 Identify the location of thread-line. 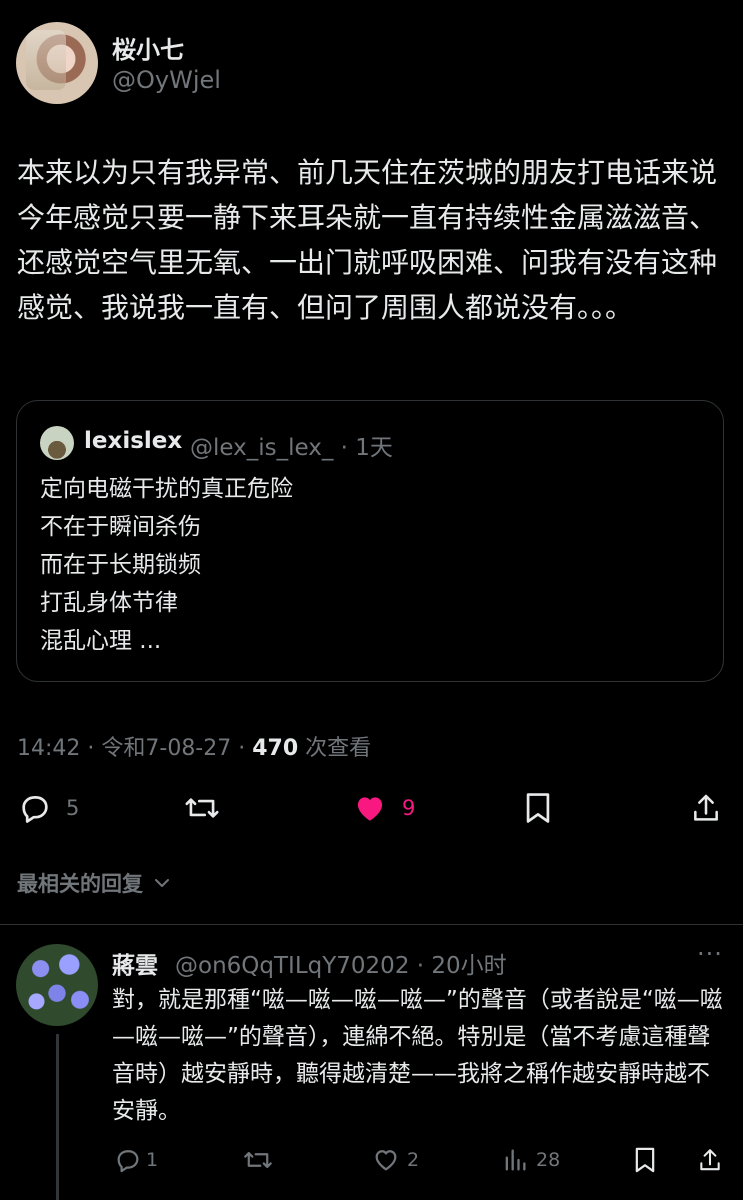
(57, 1117).